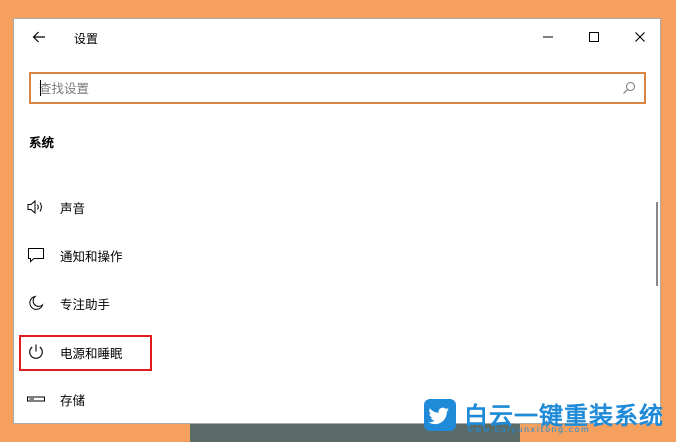 The height and width of the screenshot is (442, 676). What do you see at coordinates (36, 303) in the screenshot?
I see `moon-icon` at bounding box center [36, 303].